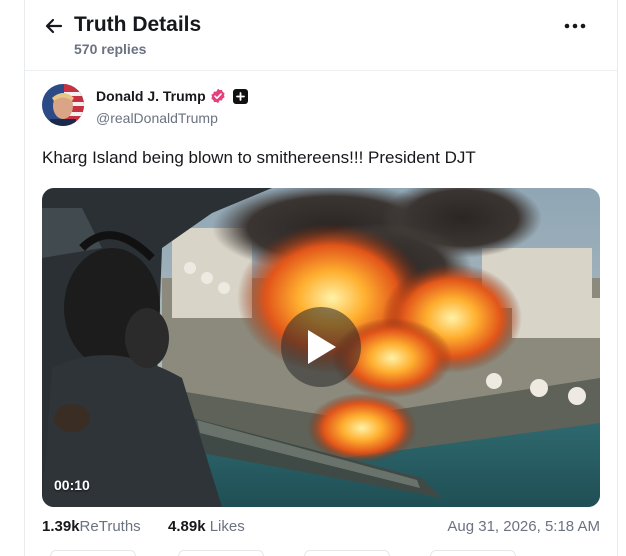 Image resolution: width=626 pixels, height=556 pixels. What do you see at coordinates (320, 37) in the screenshot?
I see `header: Truth Details 570 replies` at bounding box center [320, 37].